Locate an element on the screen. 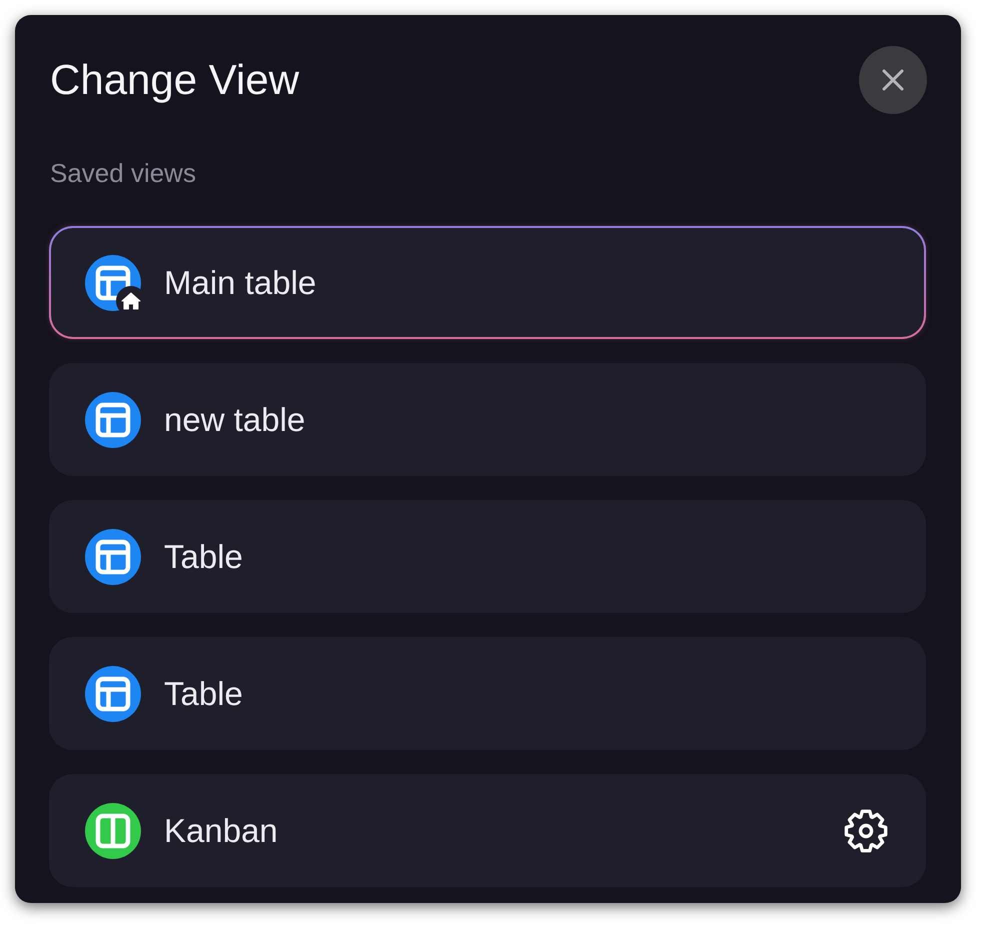 The image size is (984, 926). section-label: Saved views is located at coordinates (123, 173).